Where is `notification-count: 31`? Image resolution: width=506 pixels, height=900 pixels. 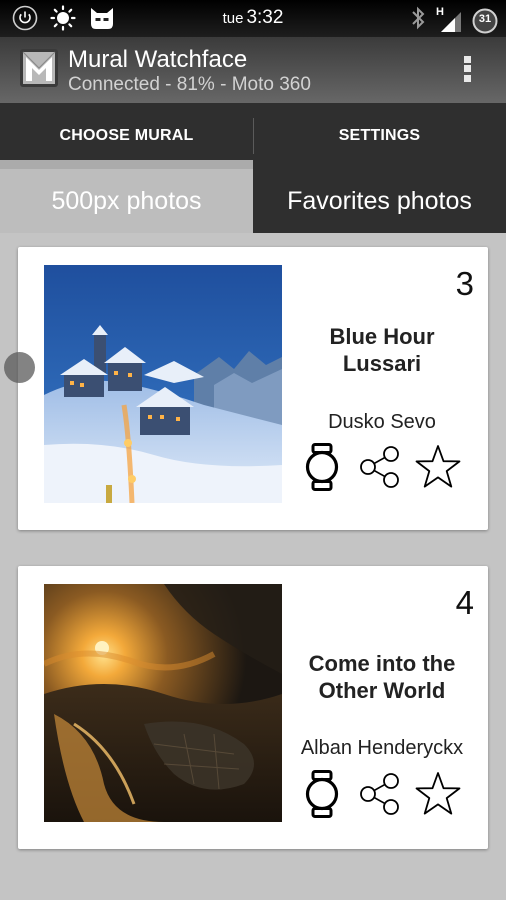 notification-count: 31 is located at coordinates (485, 18).